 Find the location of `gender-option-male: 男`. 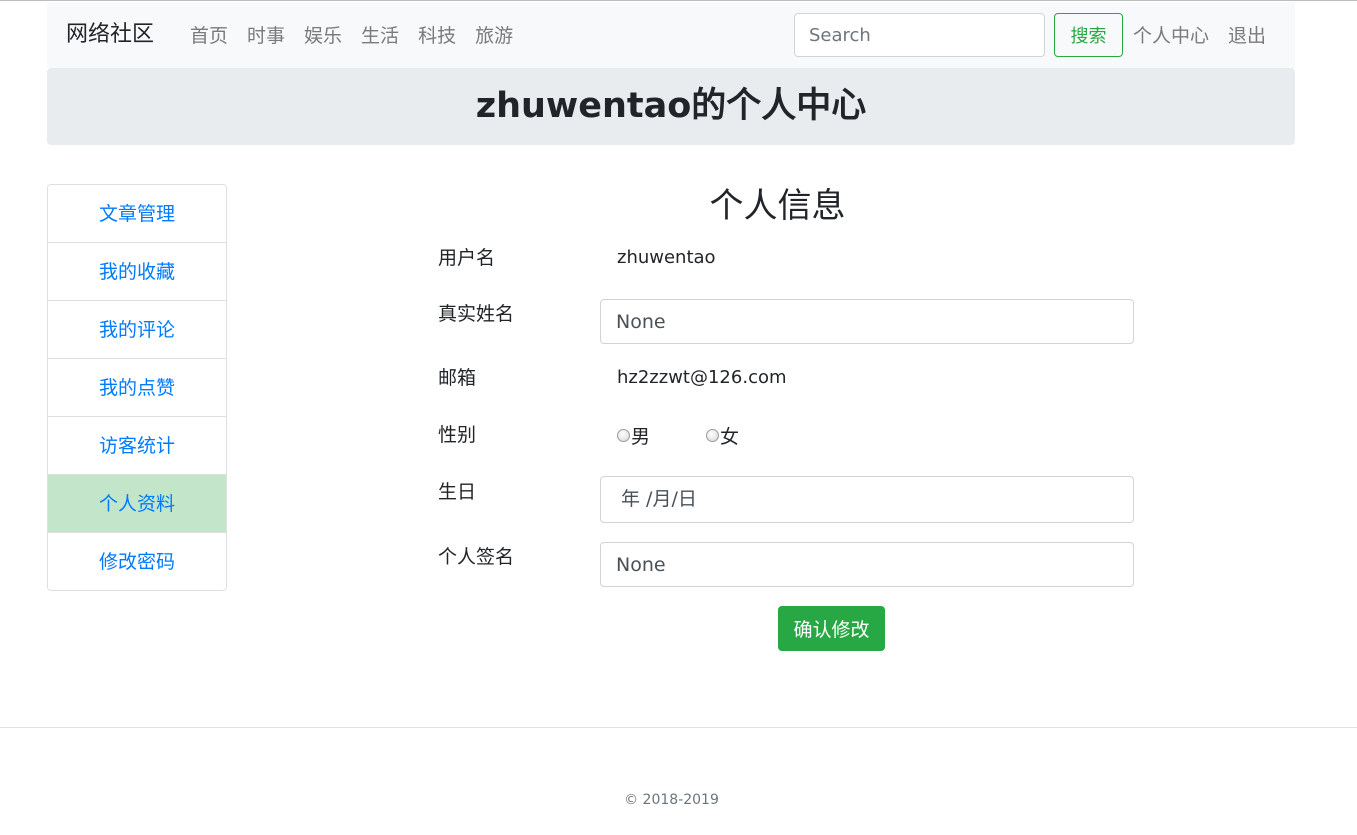

gender-option-male: 男 is located at coordinates (633, 435).